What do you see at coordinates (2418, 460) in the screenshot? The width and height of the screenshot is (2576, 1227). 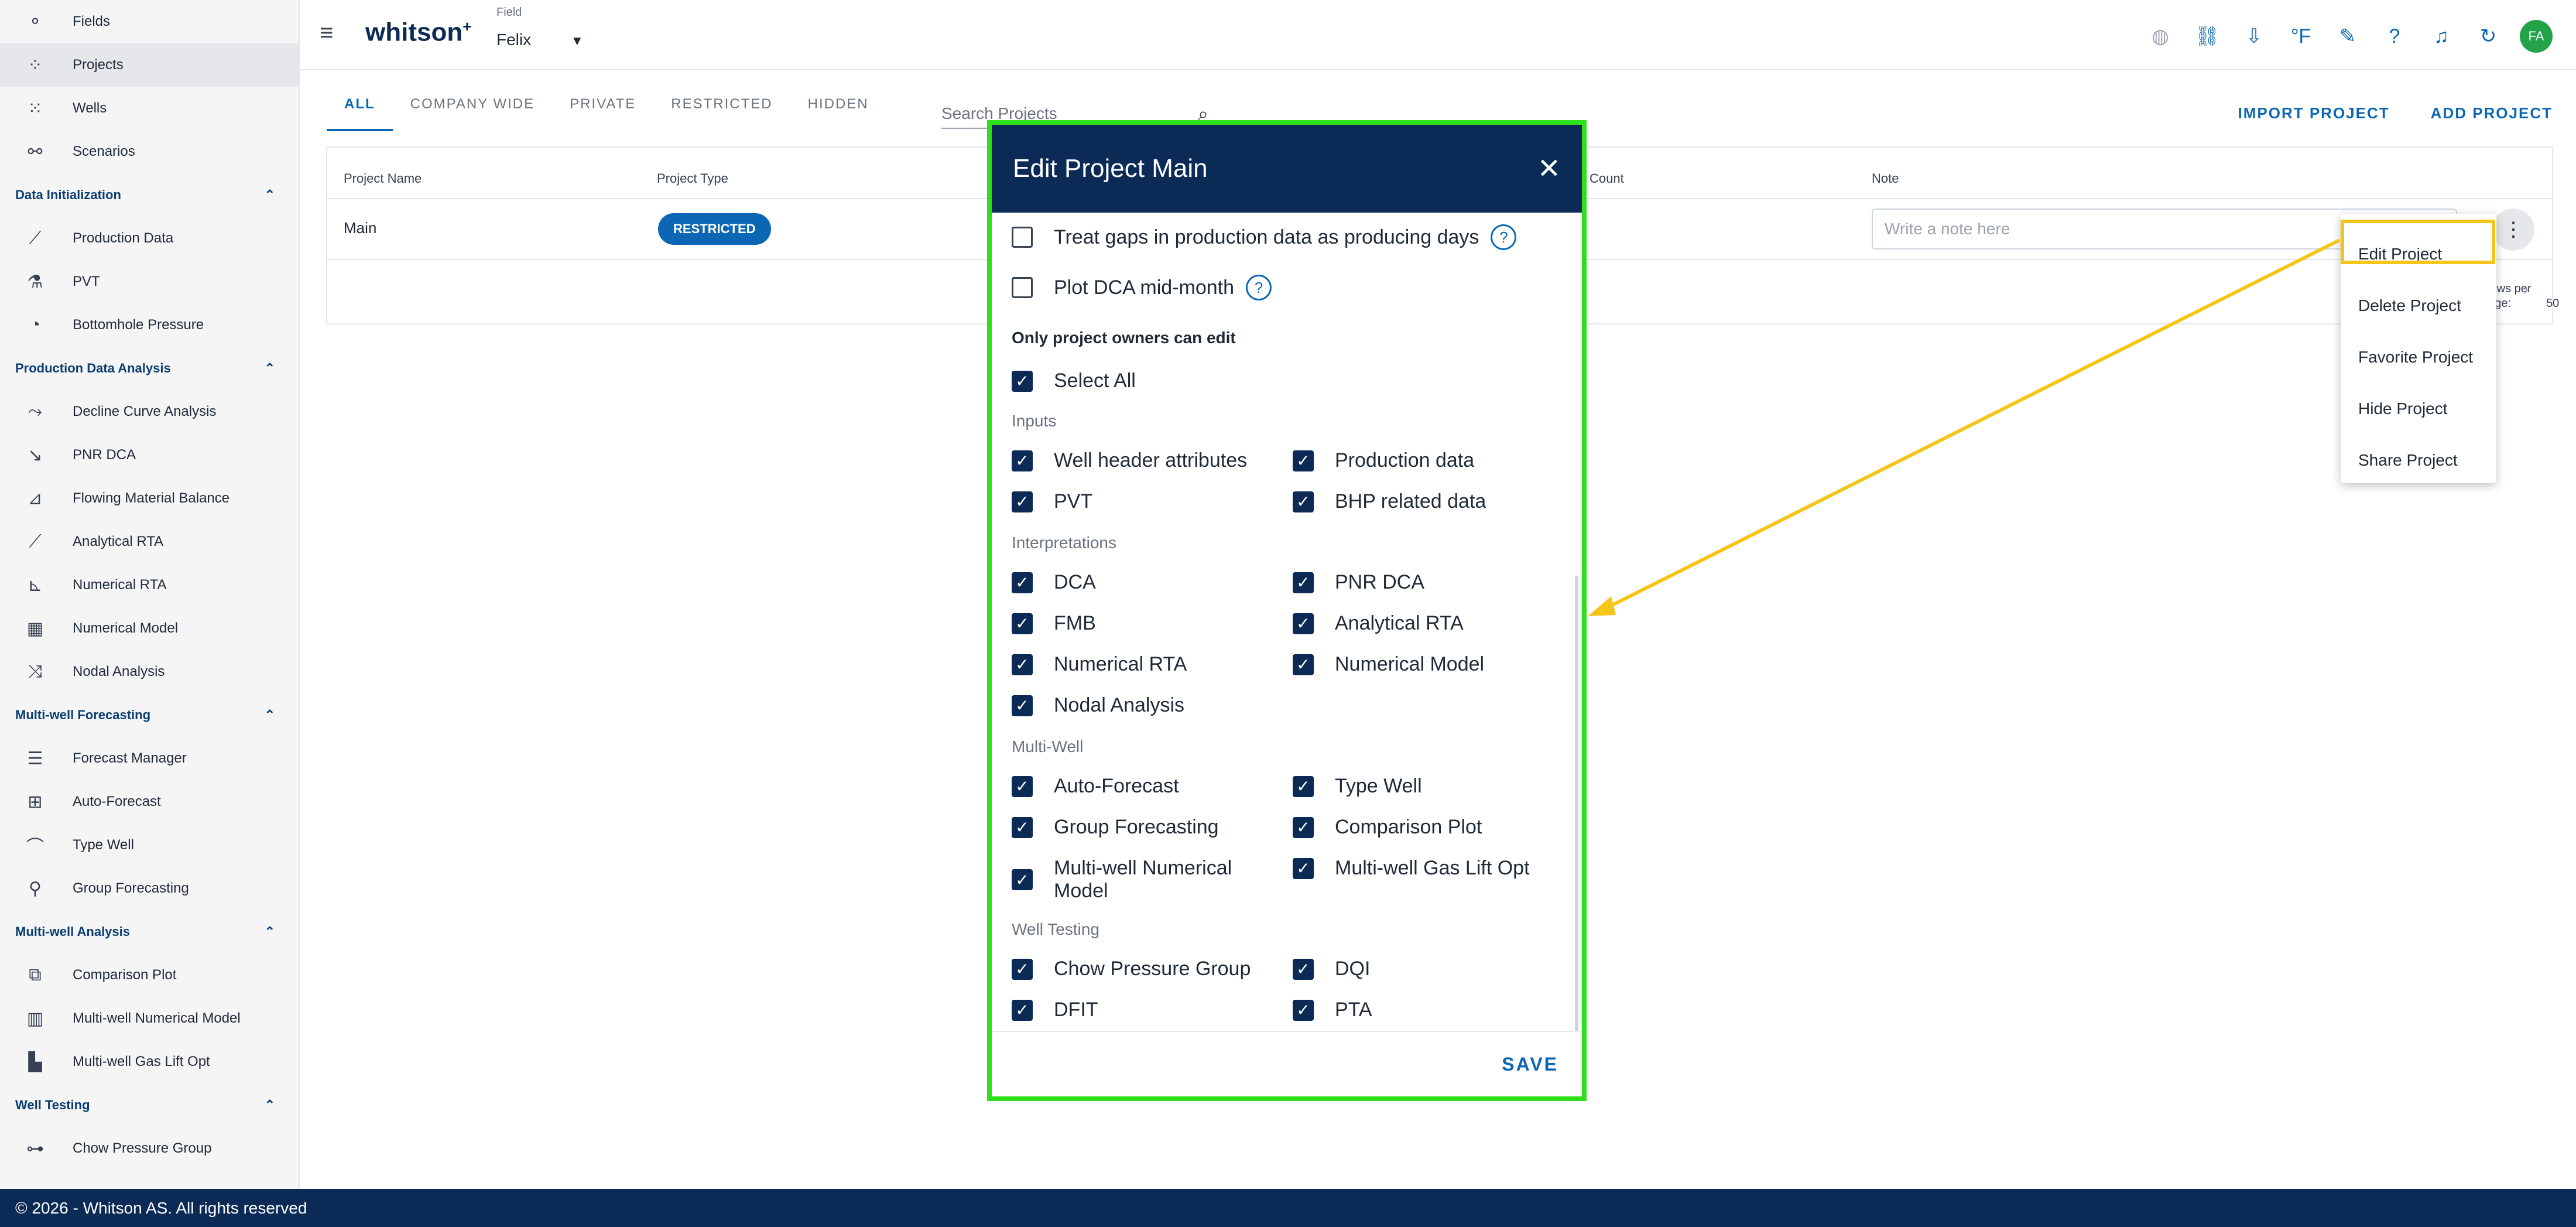 I see `menu-item-share-project: Share Project` at bounding box center [2418, 460].